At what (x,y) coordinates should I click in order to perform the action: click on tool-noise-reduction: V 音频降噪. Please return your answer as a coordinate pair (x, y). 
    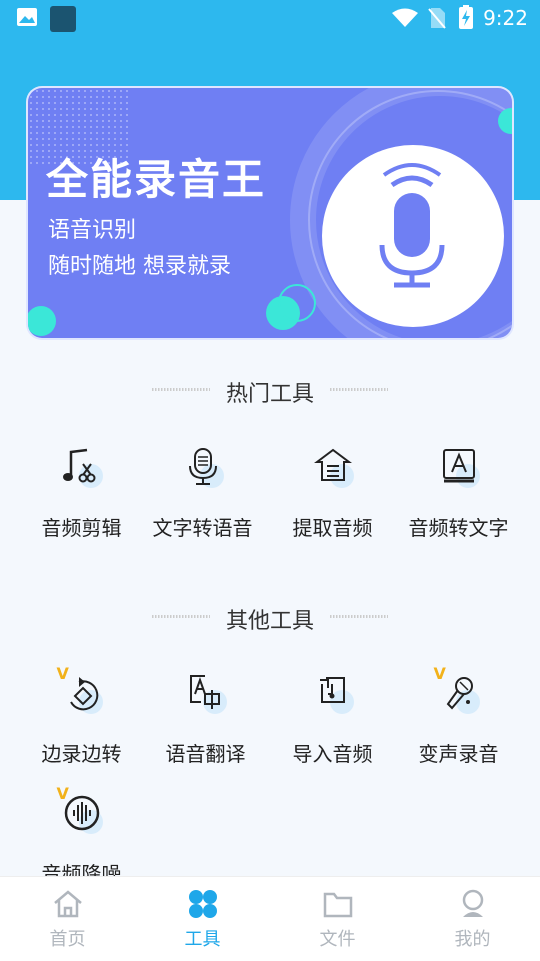
    Looking at the image, I should click on (81, 835).